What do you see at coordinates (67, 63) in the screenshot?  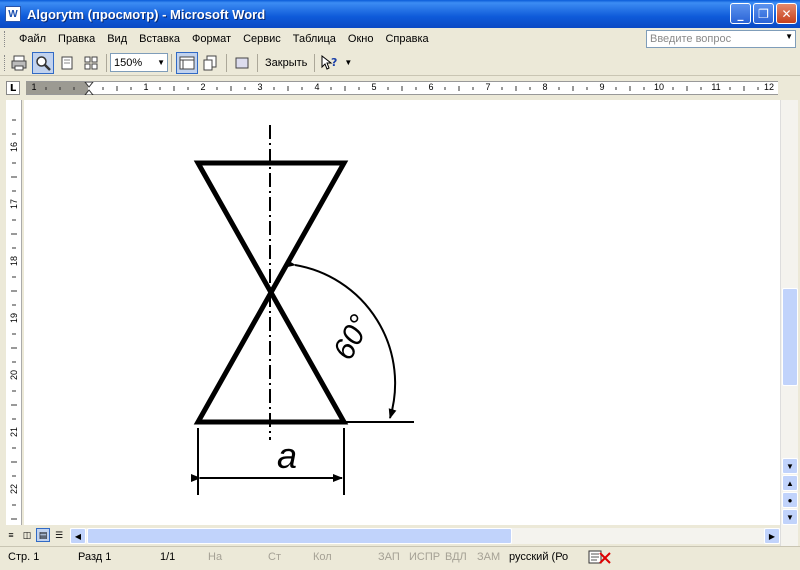 I see `one-page-icon` at bounding box center [67, 63].